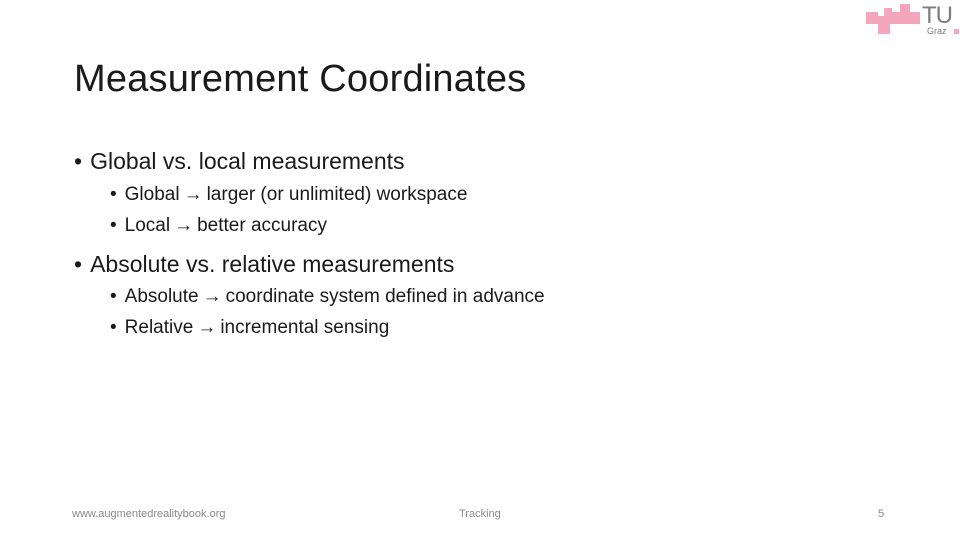  Describe the element at coordinates (480, 514) in the screenshot. I see `footer-section: Tracking` at that location.